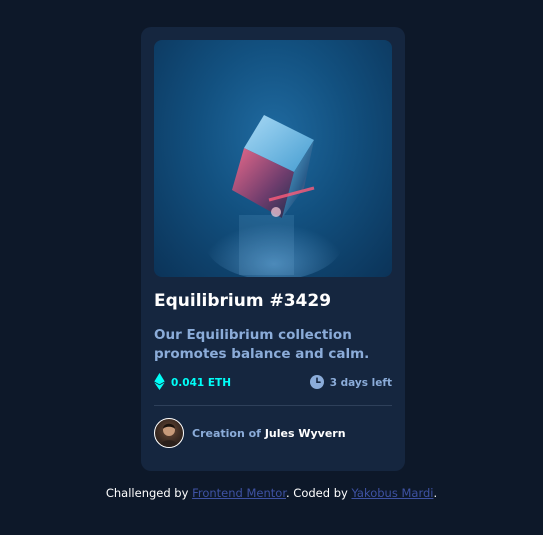 The image size is (543, 535). I want to click on frontend-mentor-link: Frontend Mentor, so click(239, 493).